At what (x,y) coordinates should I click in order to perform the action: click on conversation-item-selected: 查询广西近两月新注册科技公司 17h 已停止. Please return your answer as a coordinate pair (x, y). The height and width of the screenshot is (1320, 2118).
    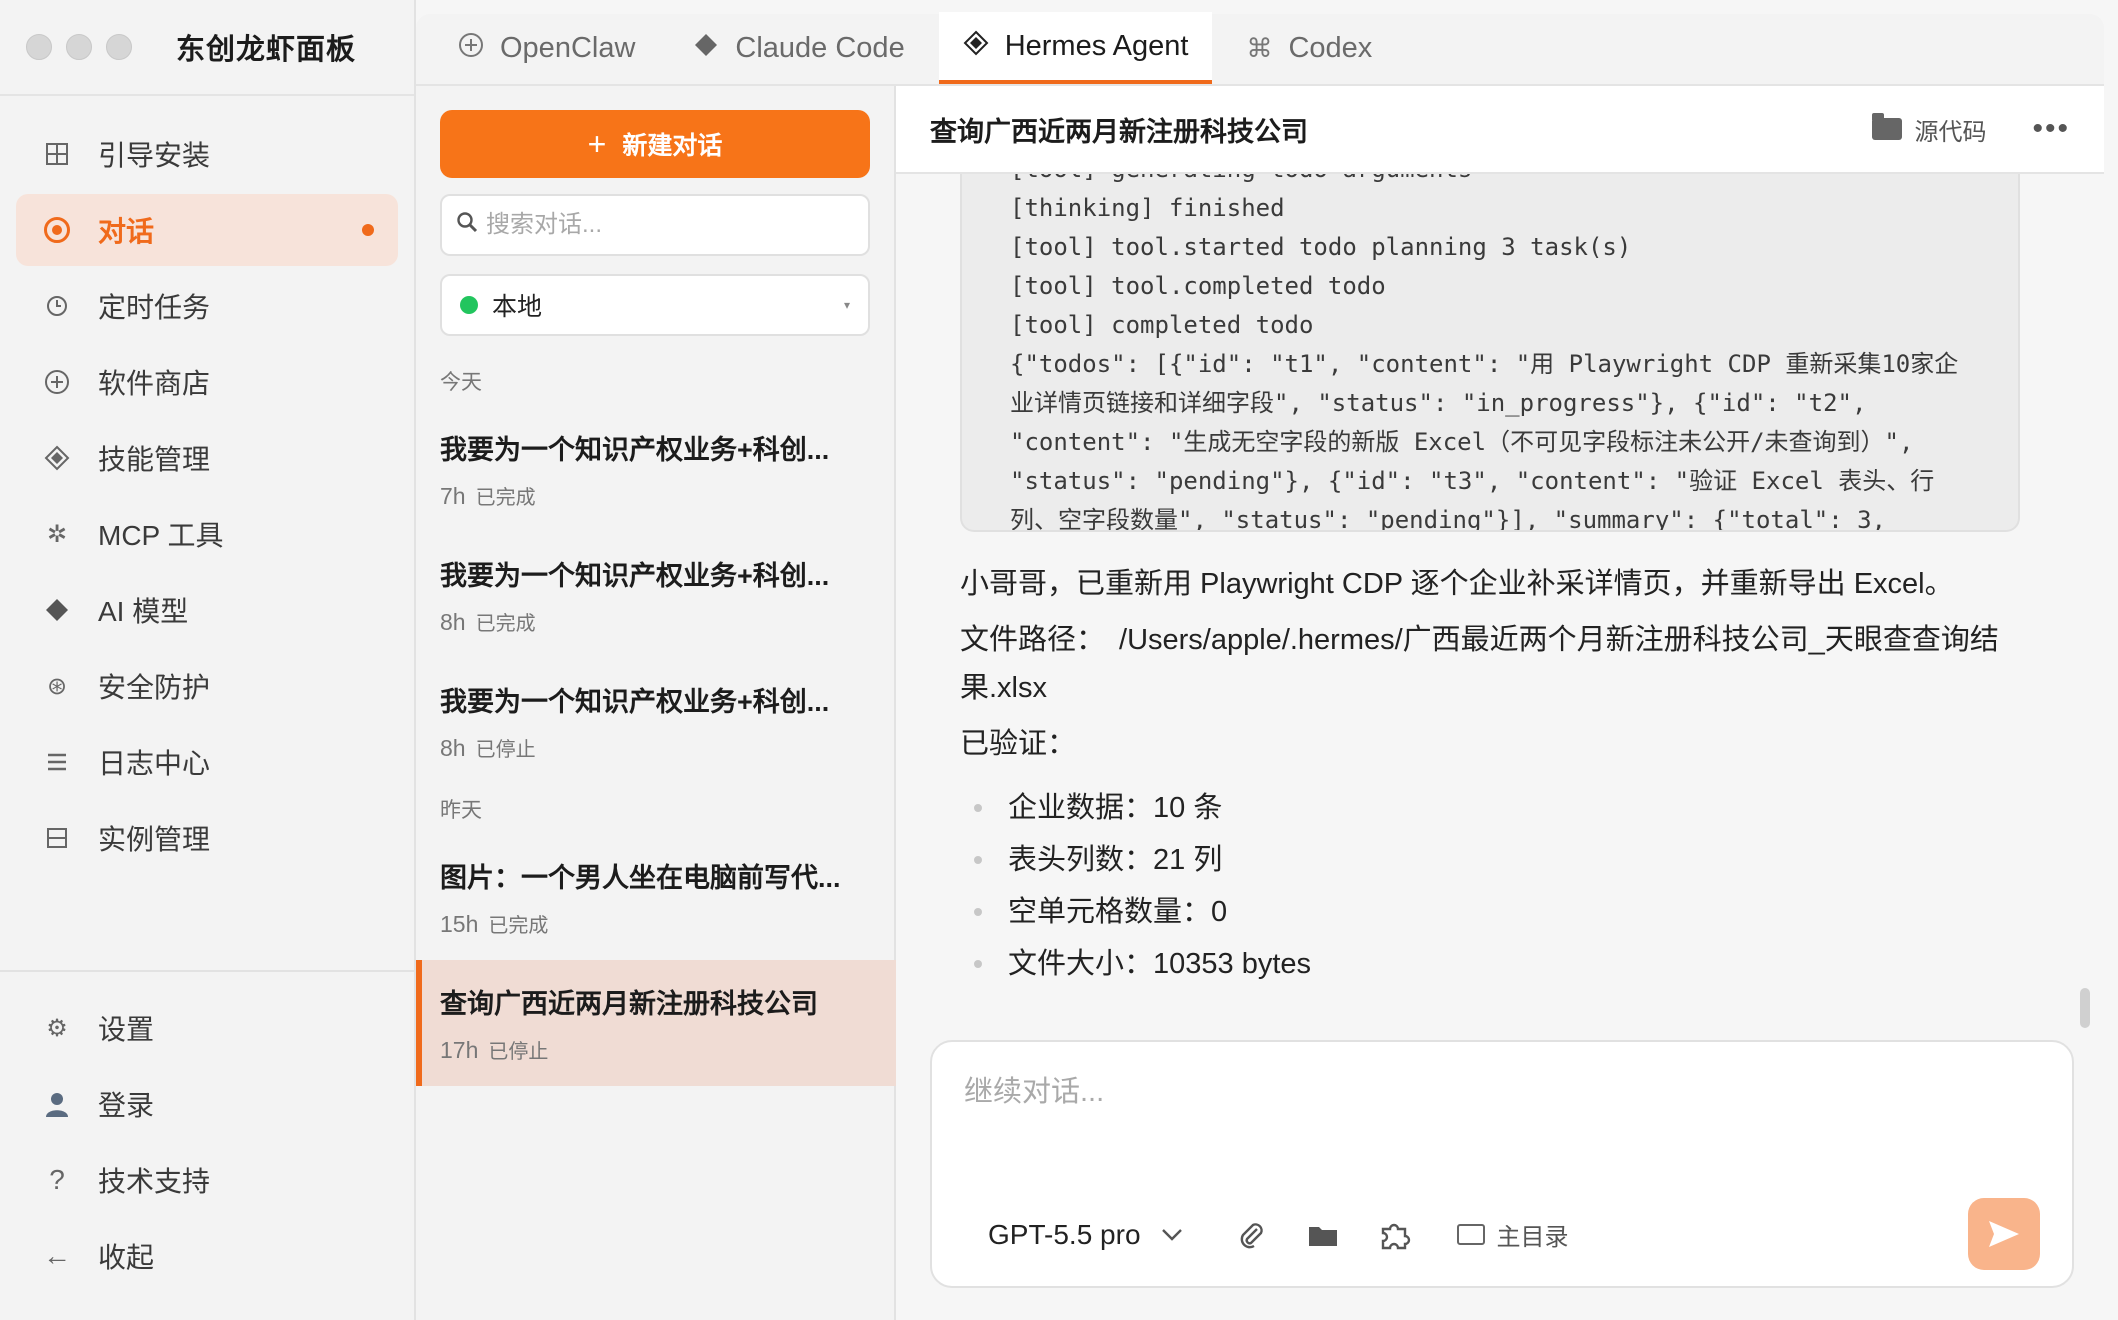
    Looking at the image, I should click on (656, 1023).